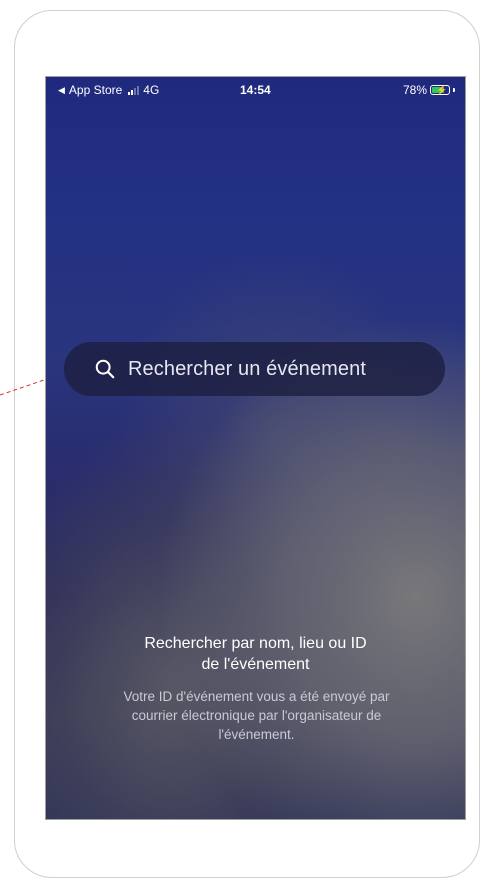 The height and width of the screenshot is (881, 483). I want to click on charging-bolt-icon: ⚡, so click(442, 90).